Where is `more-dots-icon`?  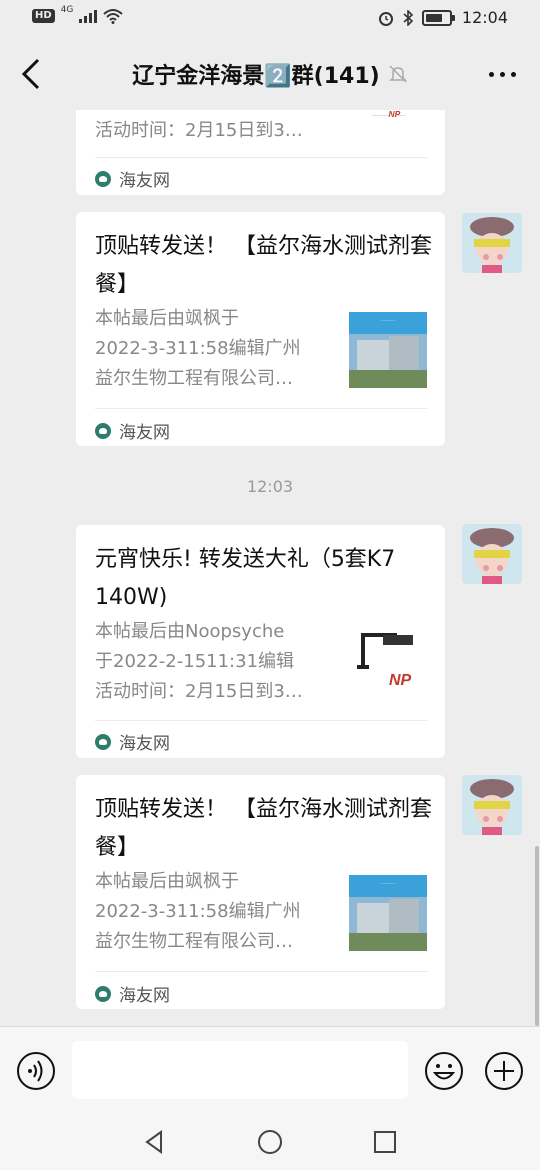 more-dots-icon is located at coordinates (502, 74).